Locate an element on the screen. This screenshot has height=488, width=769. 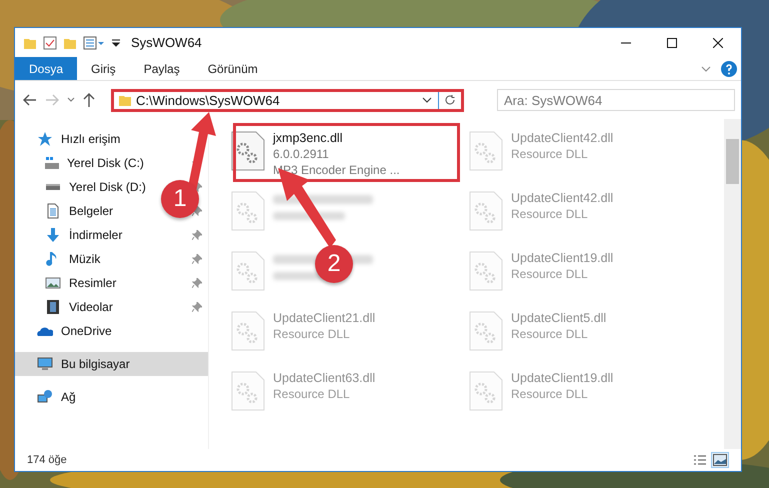
search-field: Ara: SysWOW64 is located at coordinates (616, 100).